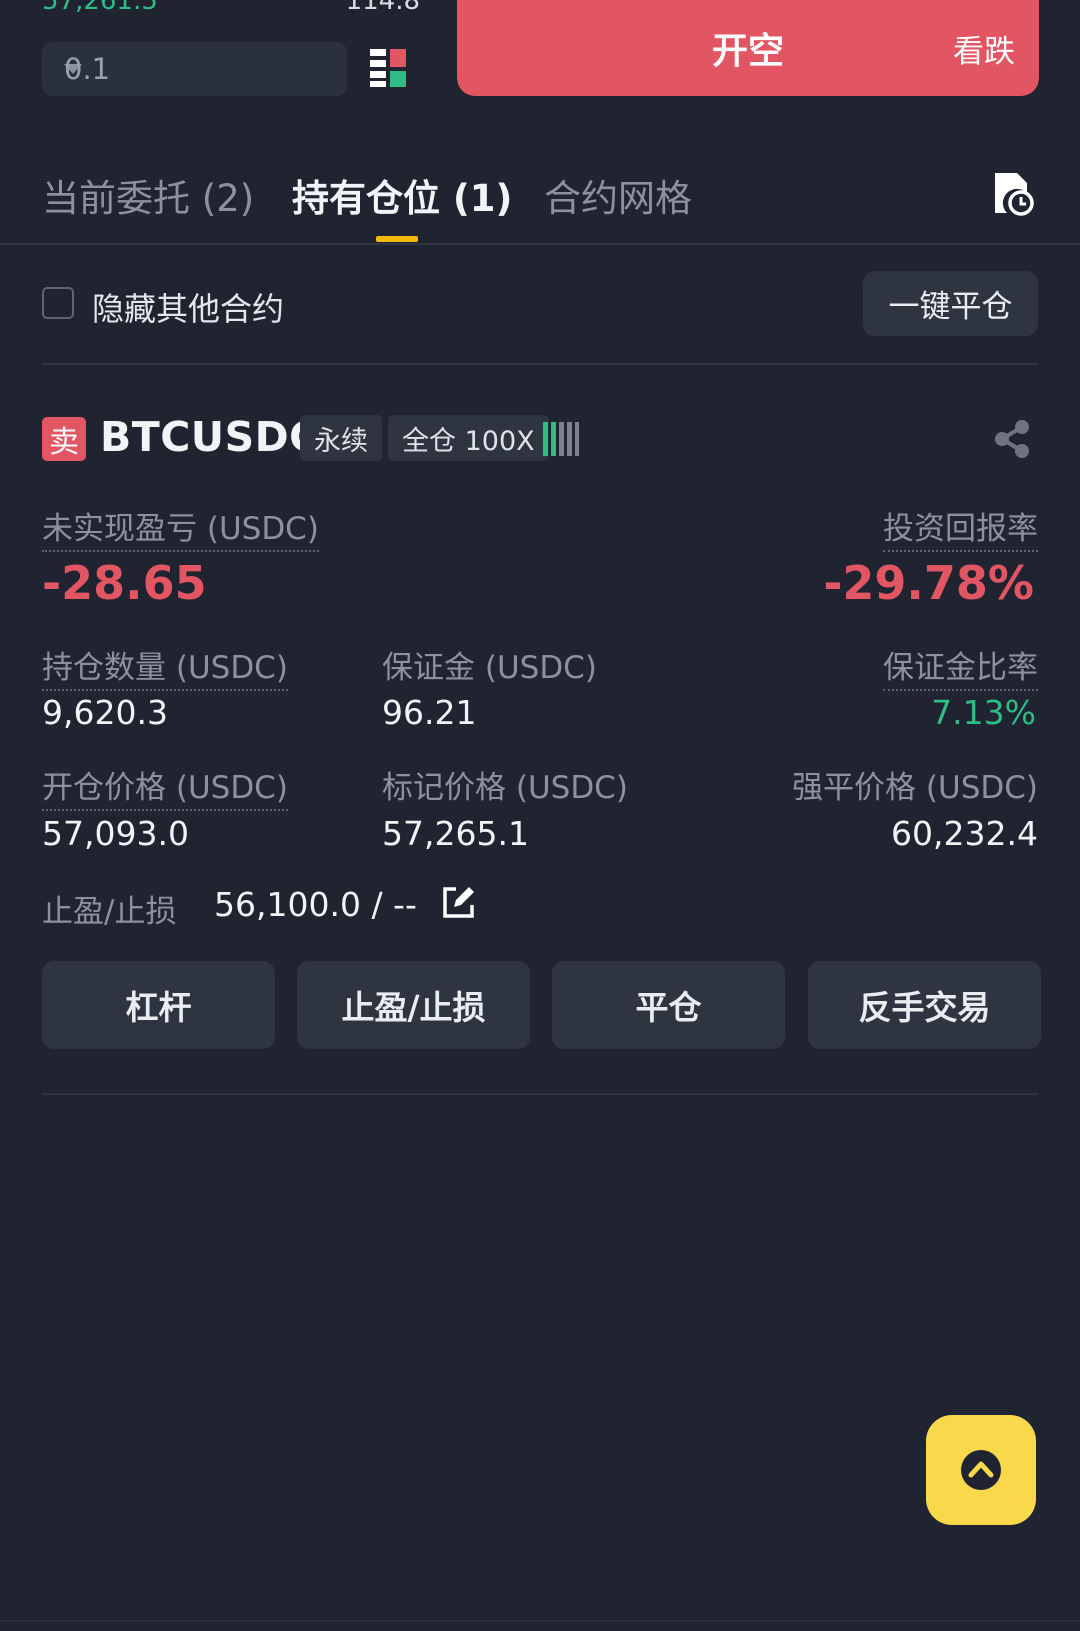 The image size is (1080, 1631). I want to click on open-short-button: 开空 看跌, so click(748, 48).